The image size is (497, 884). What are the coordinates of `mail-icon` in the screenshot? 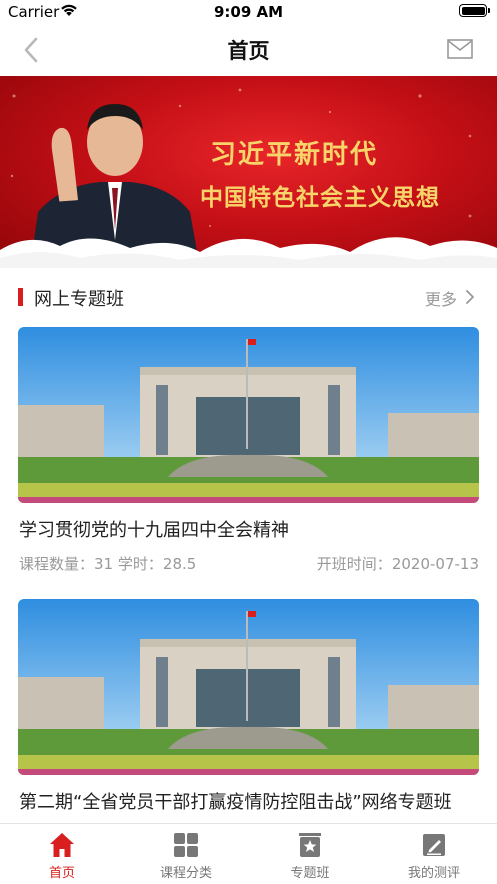 It's located at (460, 49).